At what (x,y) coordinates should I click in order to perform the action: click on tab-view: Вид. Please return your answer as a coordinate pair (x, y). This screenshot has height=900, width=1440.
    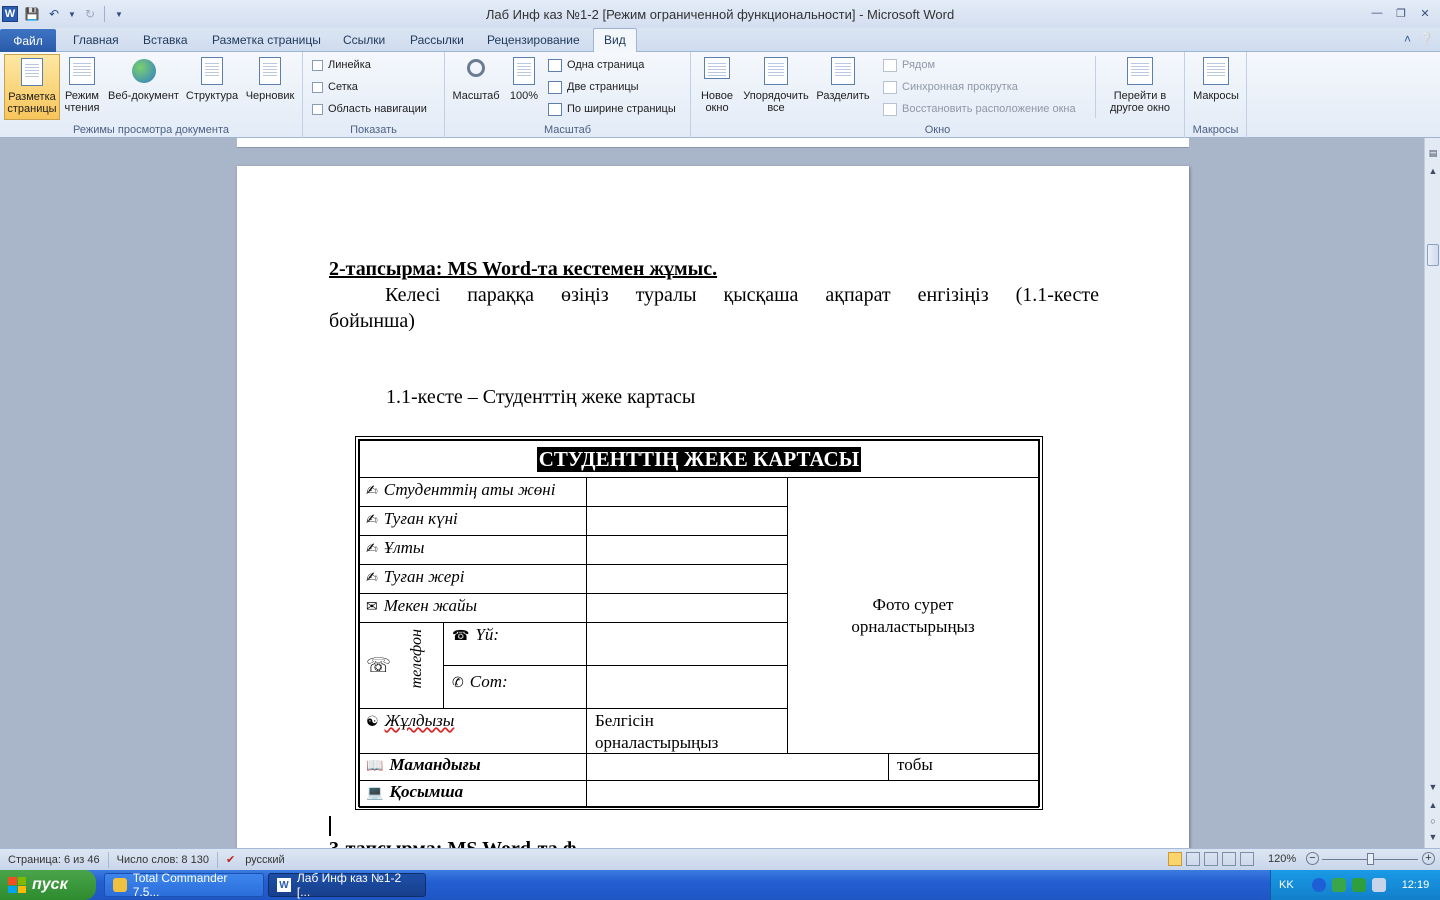
    Looking at the image, I should click on (615, 40).